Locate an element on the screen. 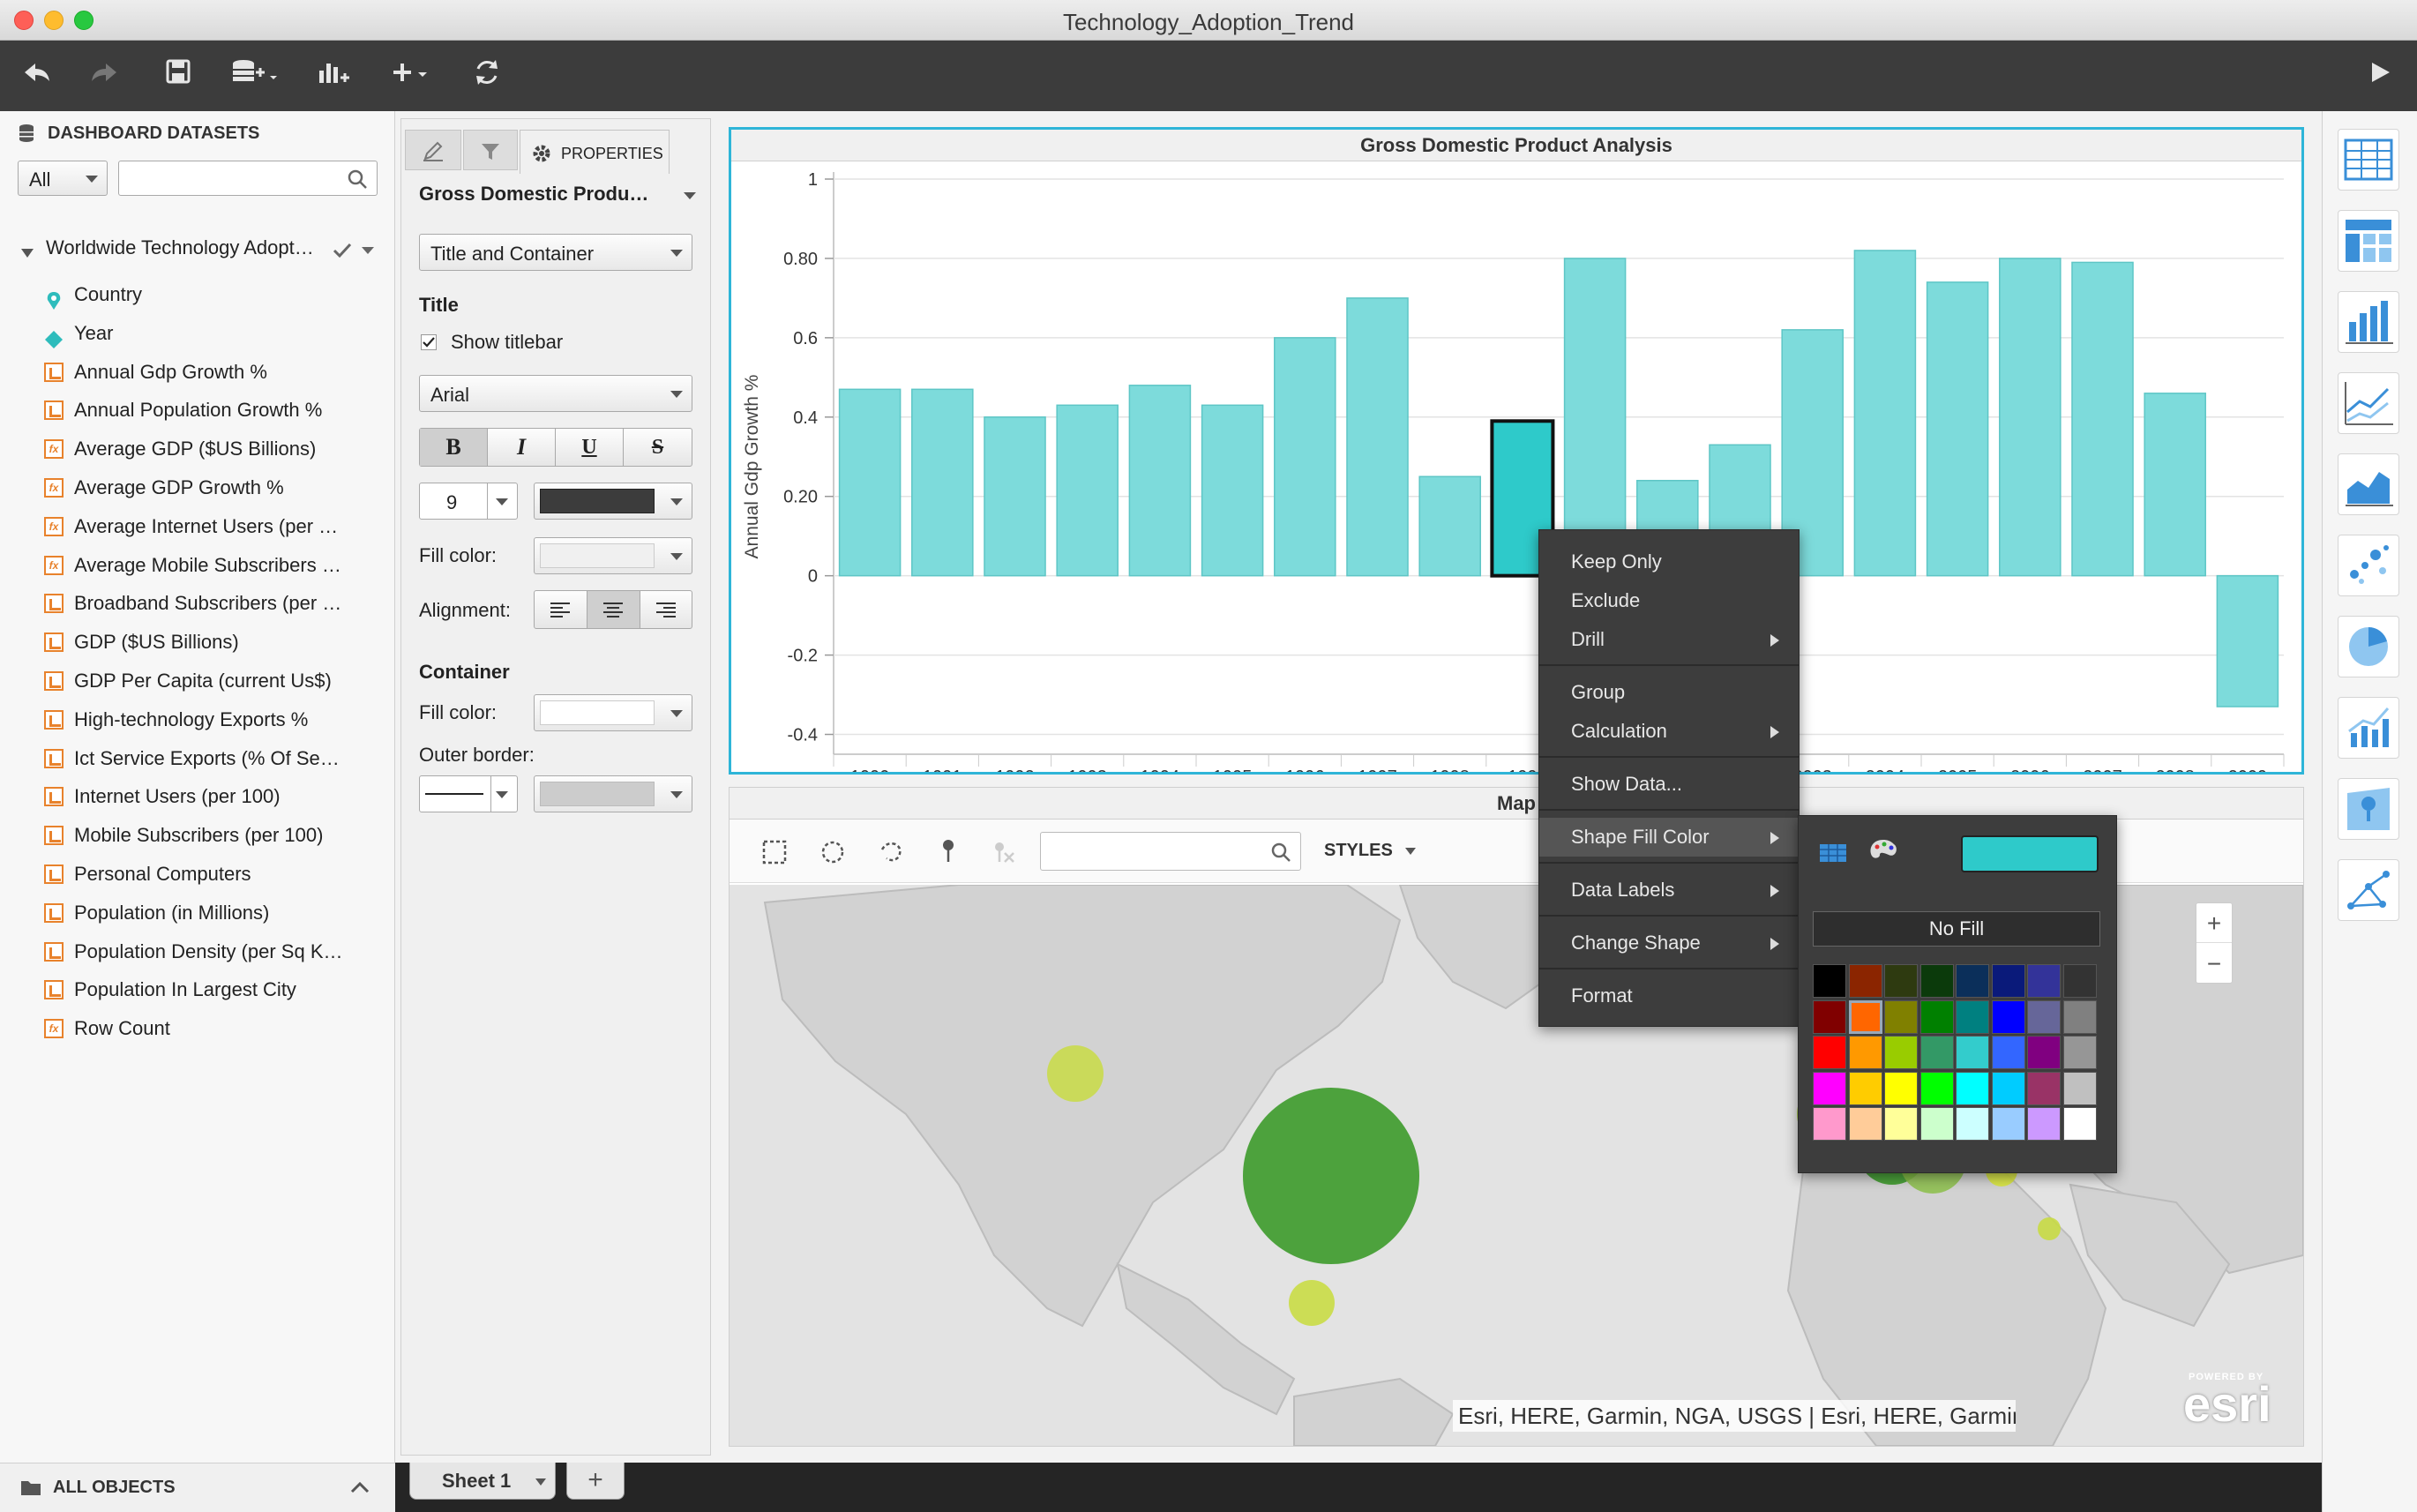 The image size is (2417, 1512). pie-viz-button is located at coordinates (2369, 646).